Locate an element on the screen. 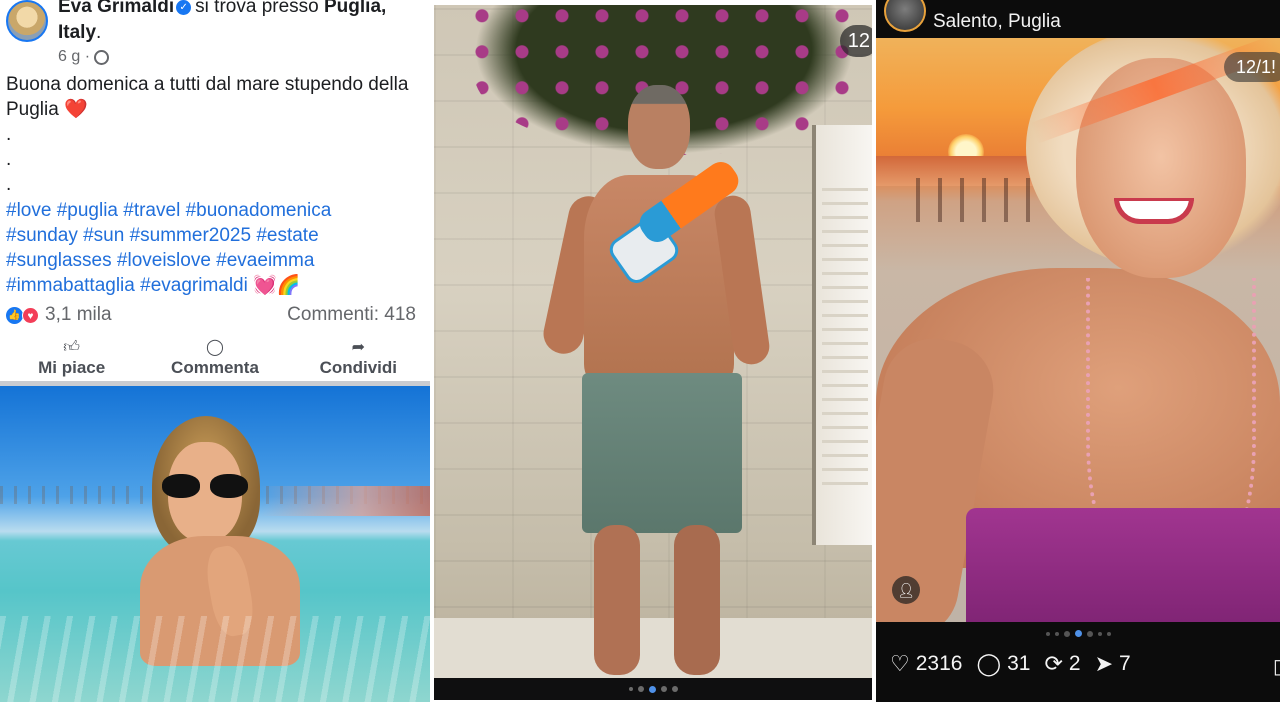  globe-icon is located at coordinates (102, 57).